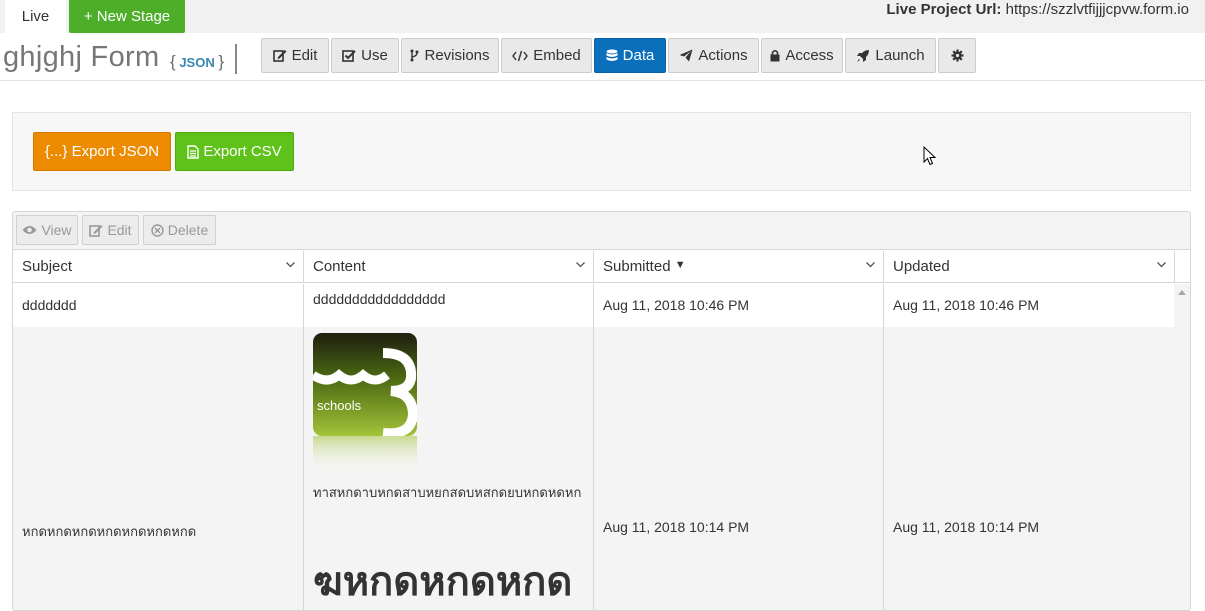 The width and height of the screenshot is (1205, 611). What do you see at coordinates (339, 405) in the screenshot?
I see `logo-text: schools` at bounding box center [339, 405].